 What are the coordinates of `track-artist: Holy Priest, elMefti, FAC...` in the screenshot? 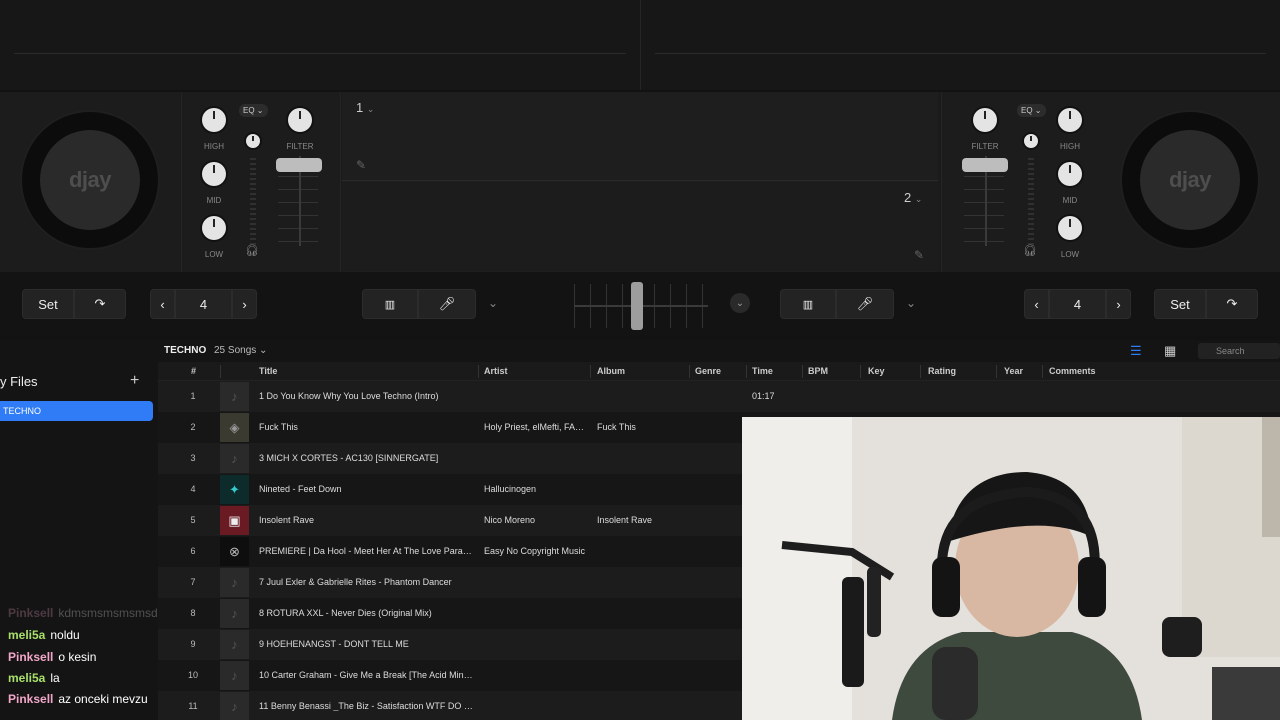 It's located at (536, 427).